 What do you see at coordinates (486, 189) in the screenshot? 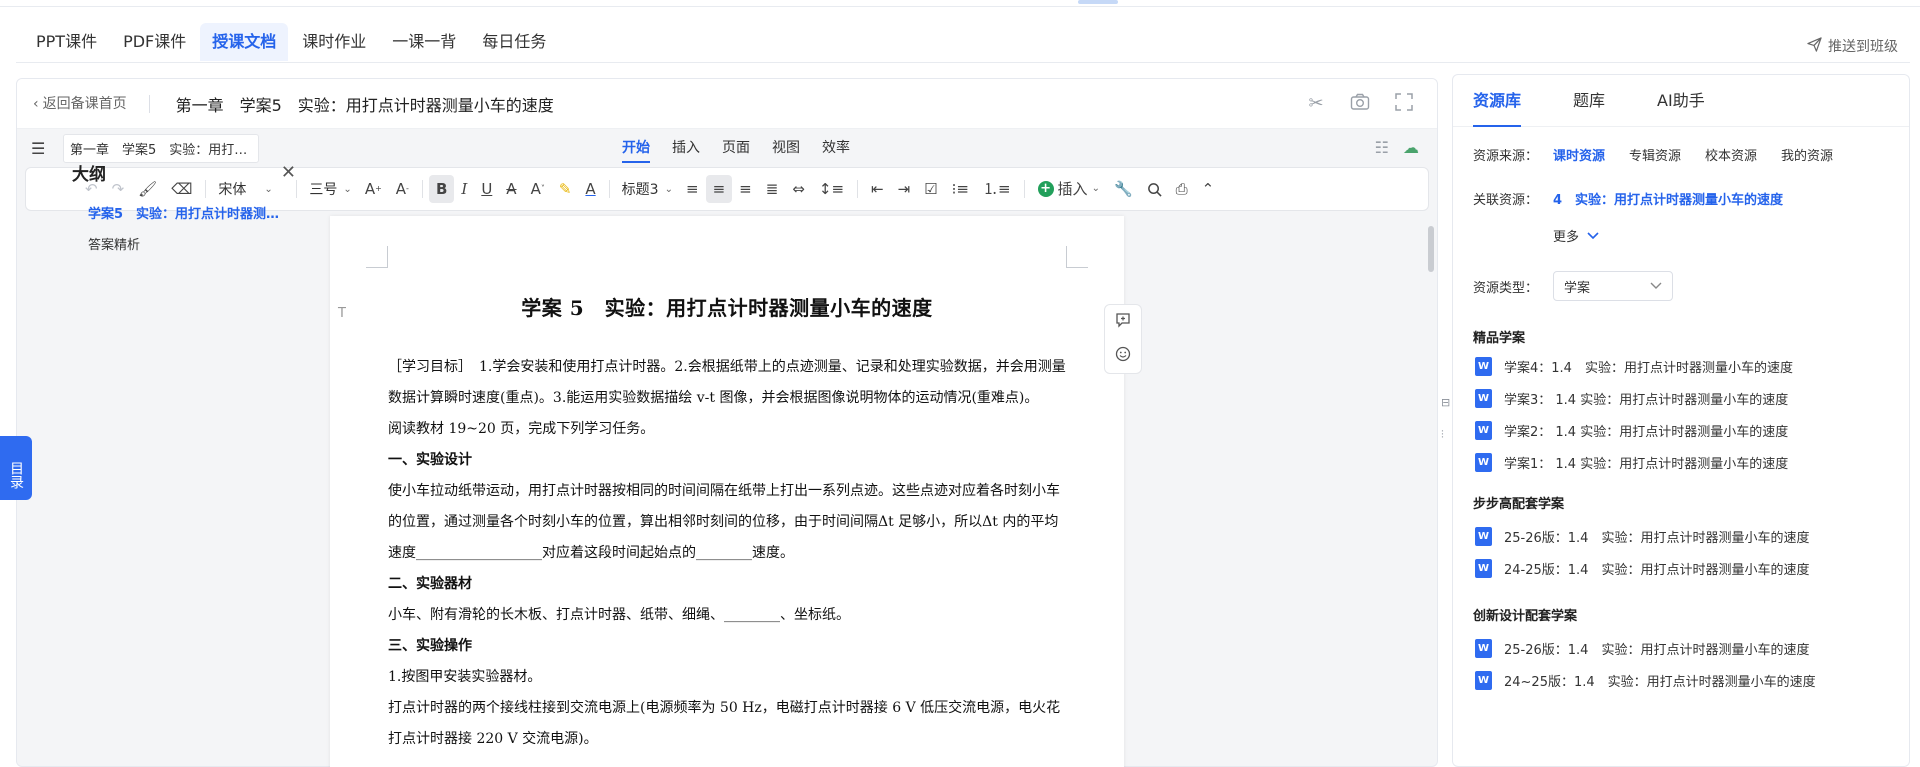
I see `underline-icon: U` at bounding box center [486, 189].